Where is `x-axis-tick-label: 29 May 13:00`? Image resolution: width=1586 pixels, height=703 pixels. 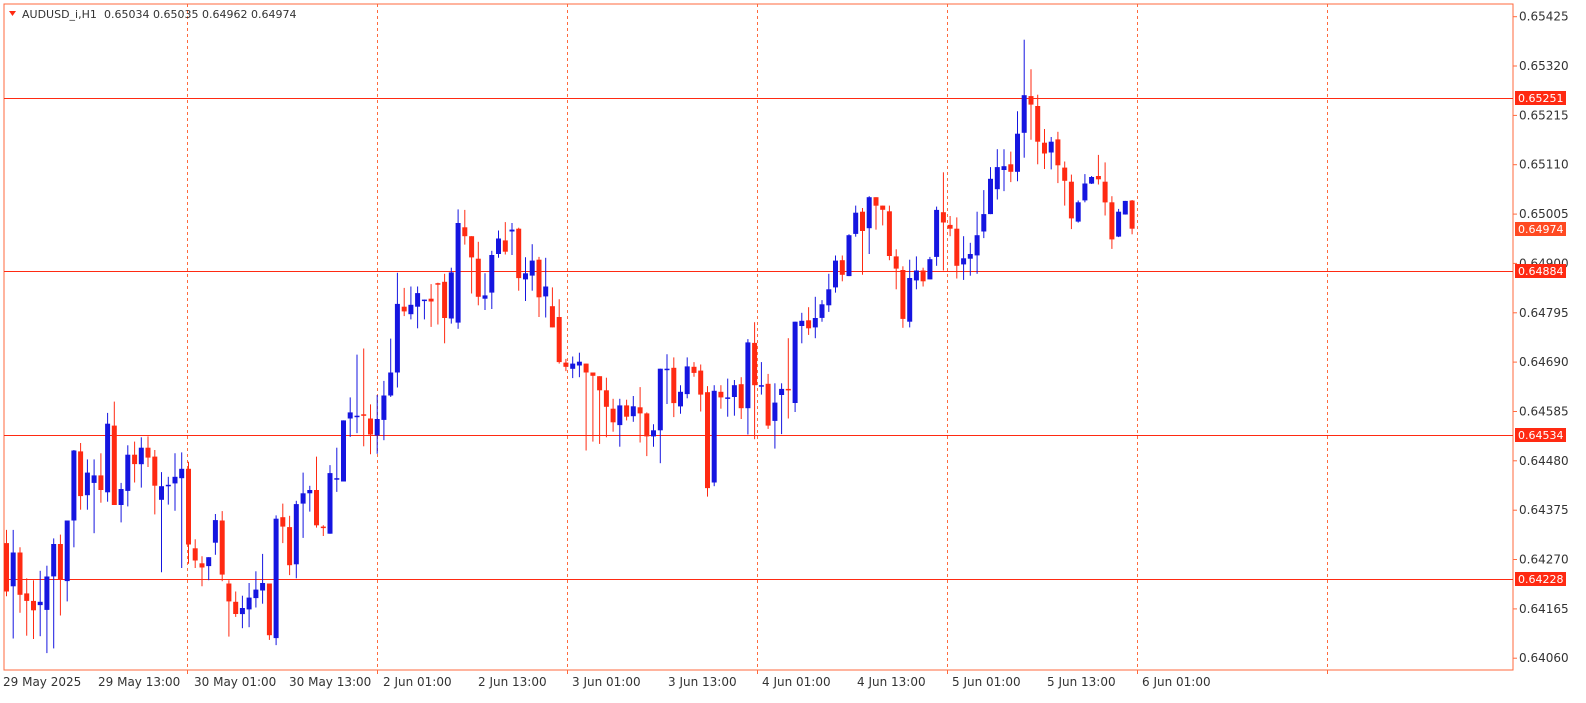
x-axis-tick-label: 29 May 13:00 is located at coordinates (139, 682).